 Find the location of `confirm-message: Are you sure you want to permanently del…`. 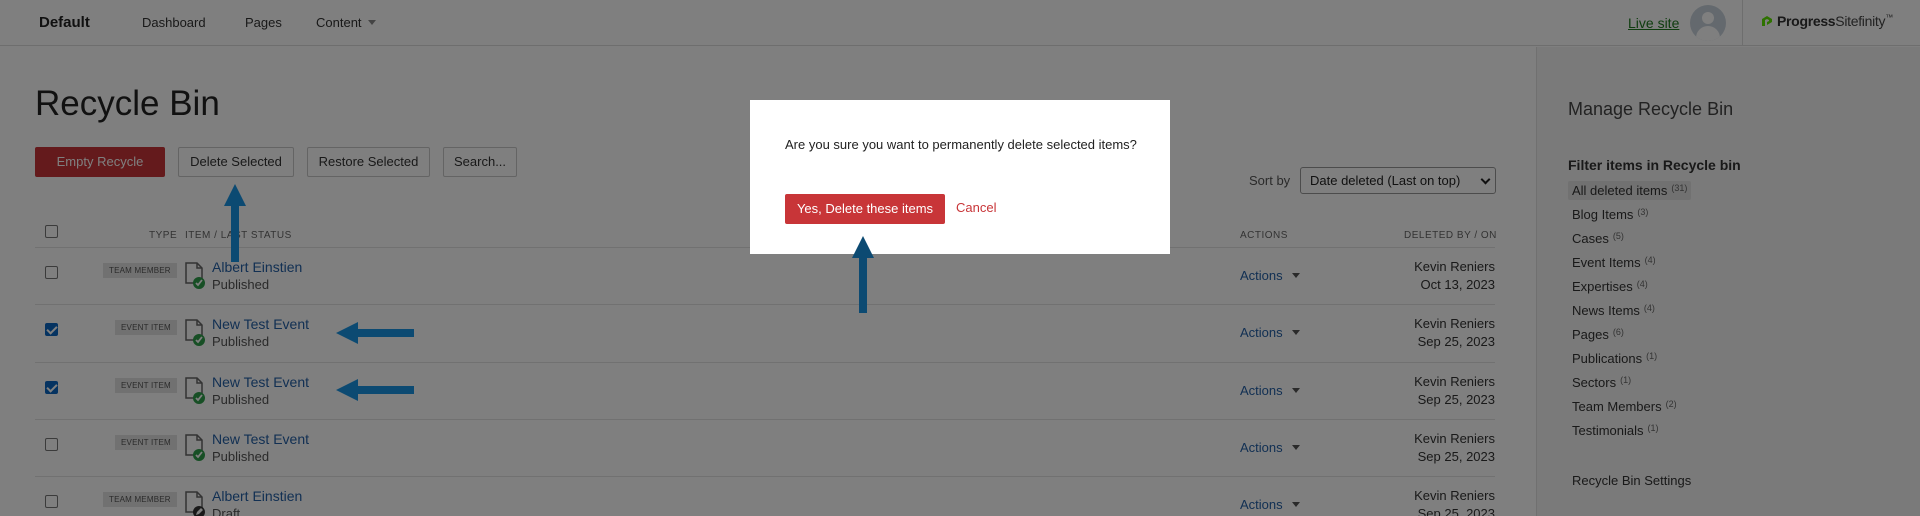

confirm-message: Are you sure you want to permanently del… is located at coordinates (961, 144).